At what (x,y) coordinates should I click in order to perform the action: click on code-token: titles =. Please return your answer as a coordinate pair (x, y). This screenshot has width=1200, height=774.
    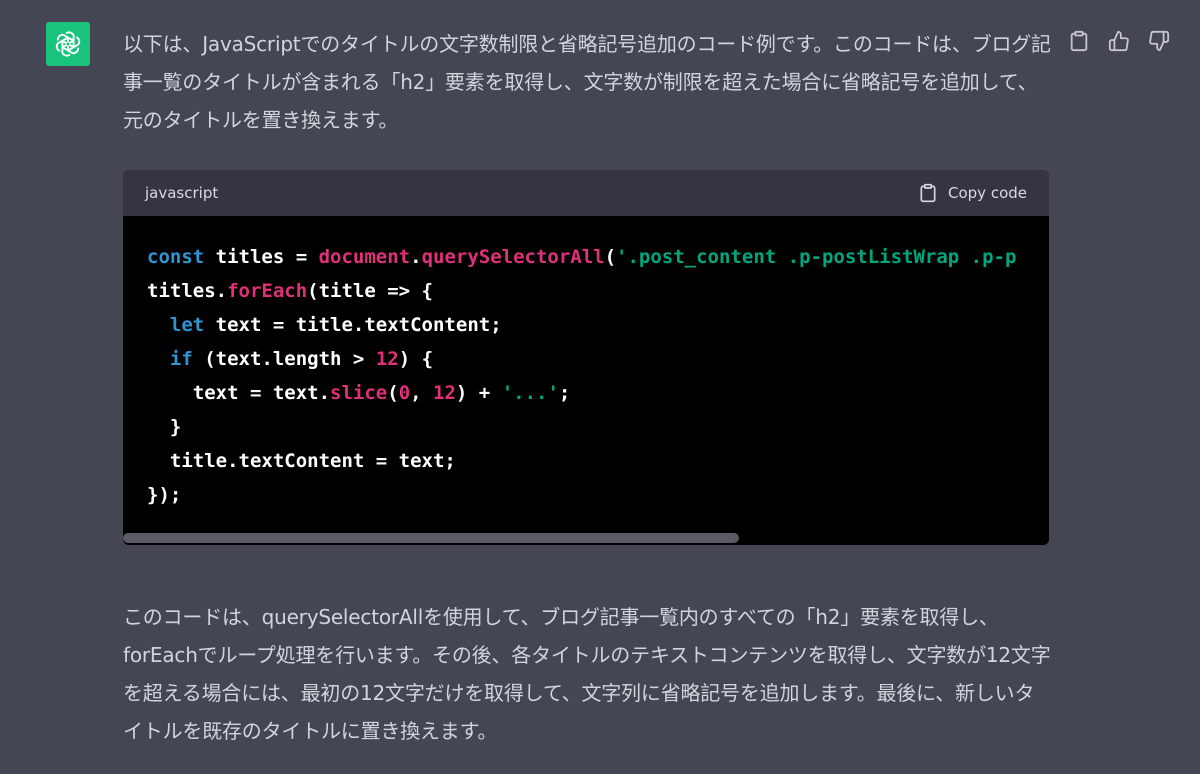
    Looking at the image, I should click on (261, 257).